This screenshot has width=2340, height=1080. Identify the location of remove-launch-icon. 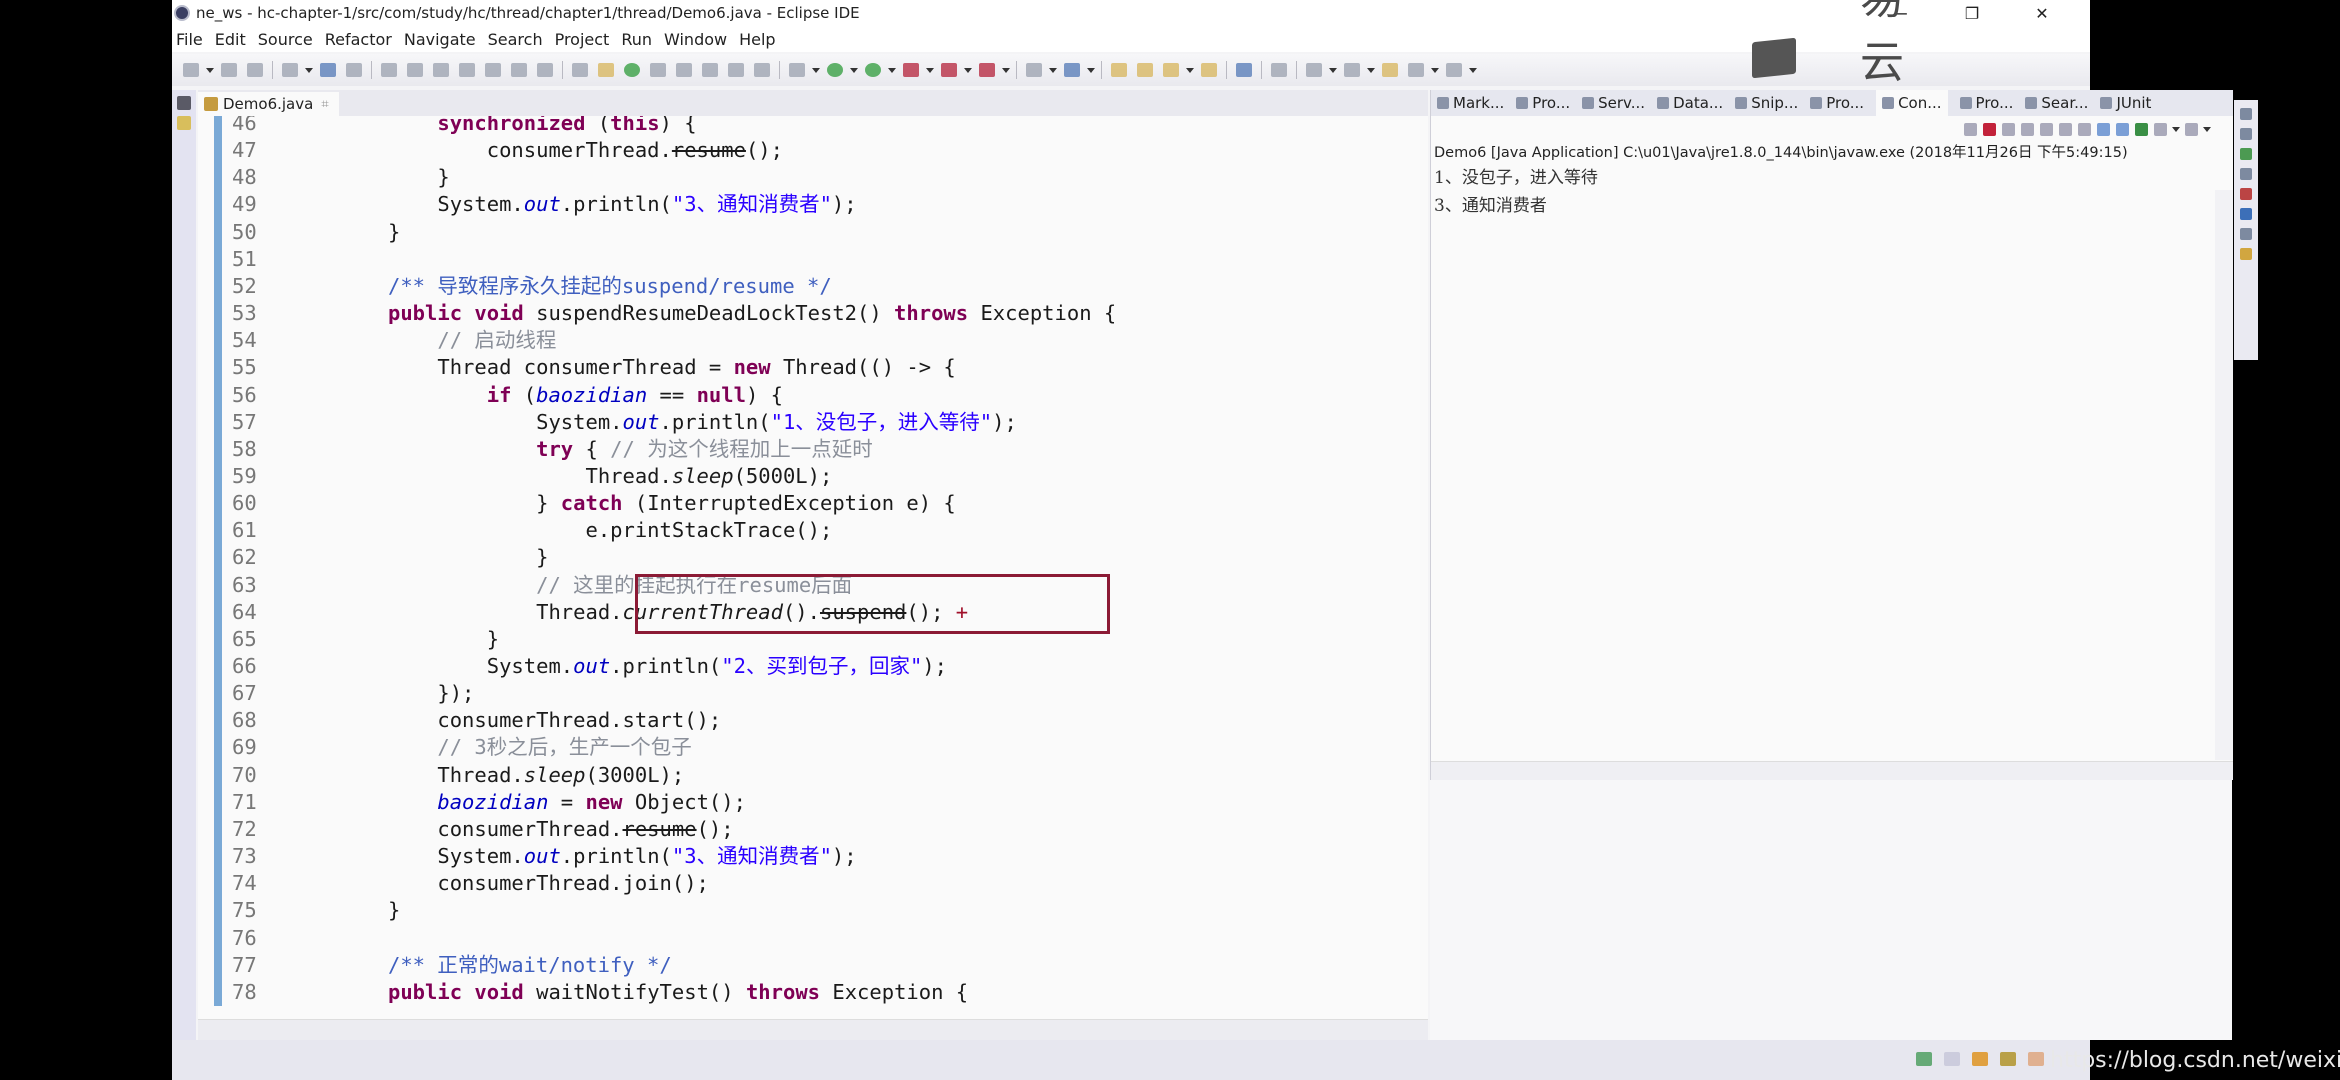
(2008, 129).